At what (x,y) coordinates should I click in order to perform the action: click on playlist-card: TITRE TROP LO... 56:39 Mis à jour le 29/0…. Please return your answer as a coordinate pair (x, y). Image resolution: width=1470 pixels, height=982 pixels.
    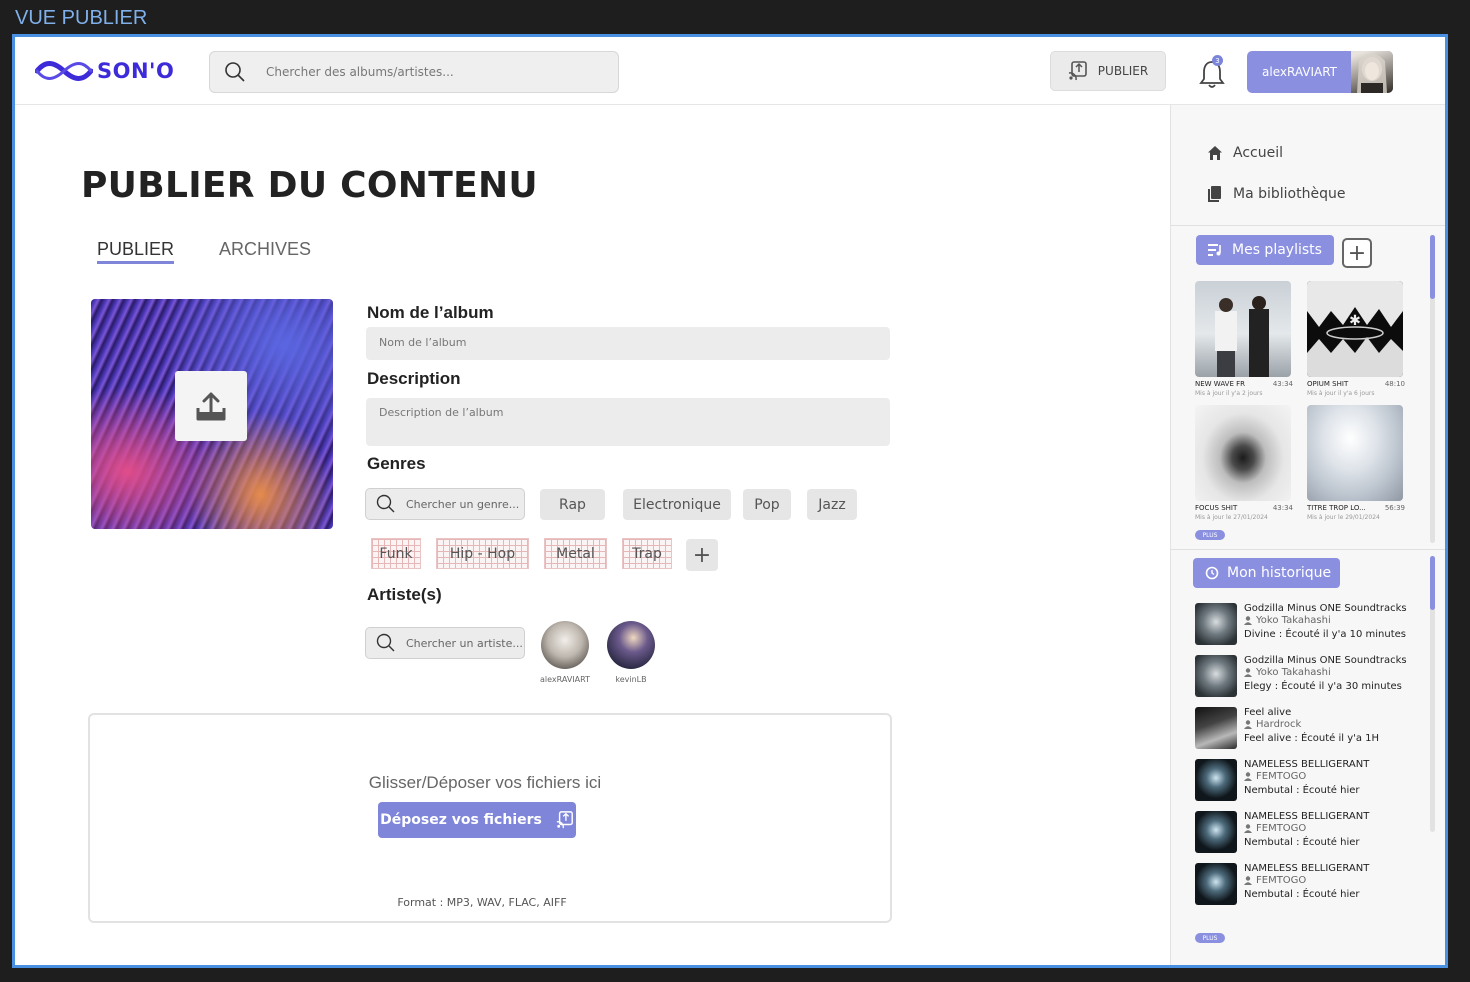
    Looking at the image, I should click on (1356, 463).